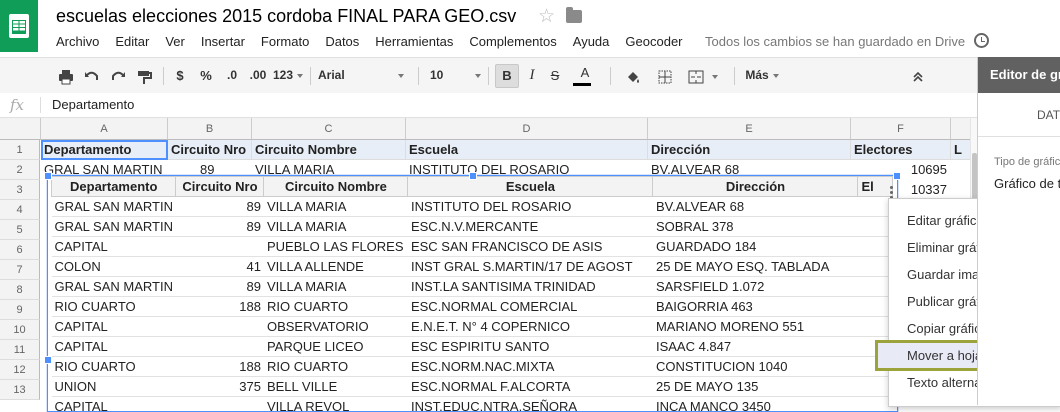  Describe the element at coordinates (555, 75) in the screenshot. I see `strikethrough-button: S` at that location.